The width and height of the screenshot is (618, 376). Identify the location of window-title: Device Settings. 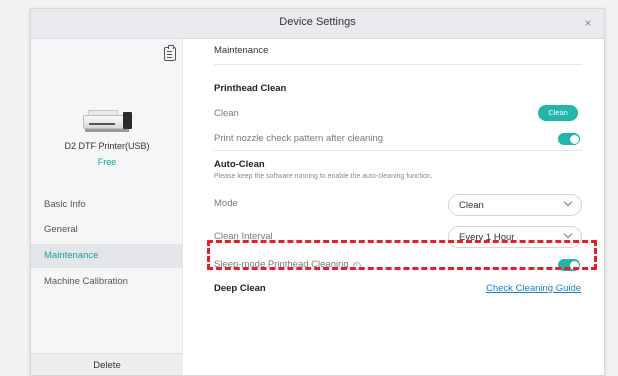
(317, 22).